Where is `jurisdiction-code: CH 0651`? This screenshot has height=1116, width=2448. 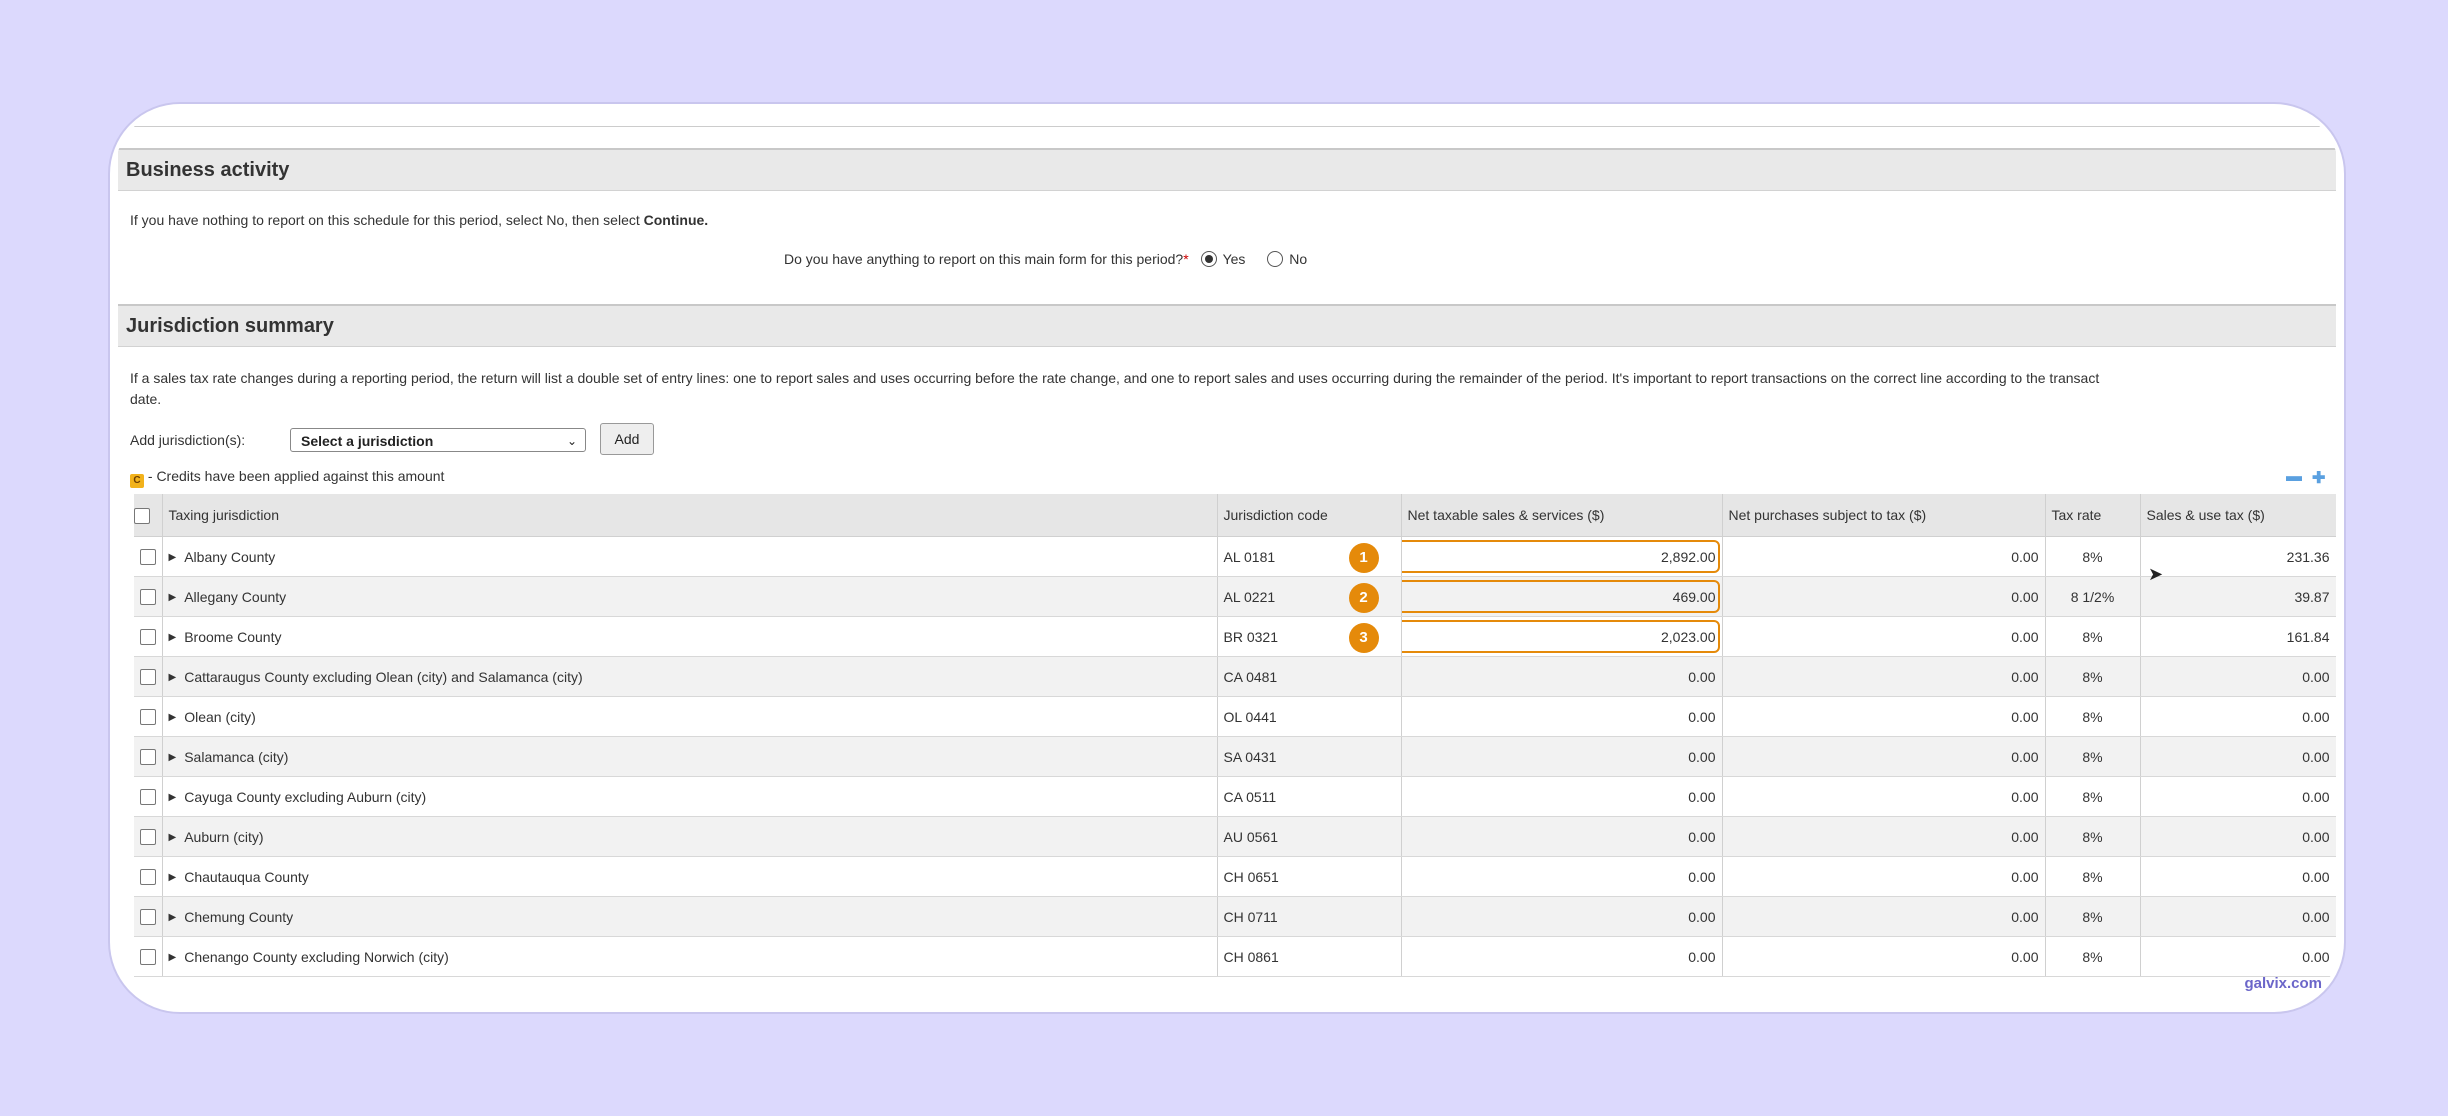 jurisdiction-code: CH 0651 is located at coordinates (1309, 876).